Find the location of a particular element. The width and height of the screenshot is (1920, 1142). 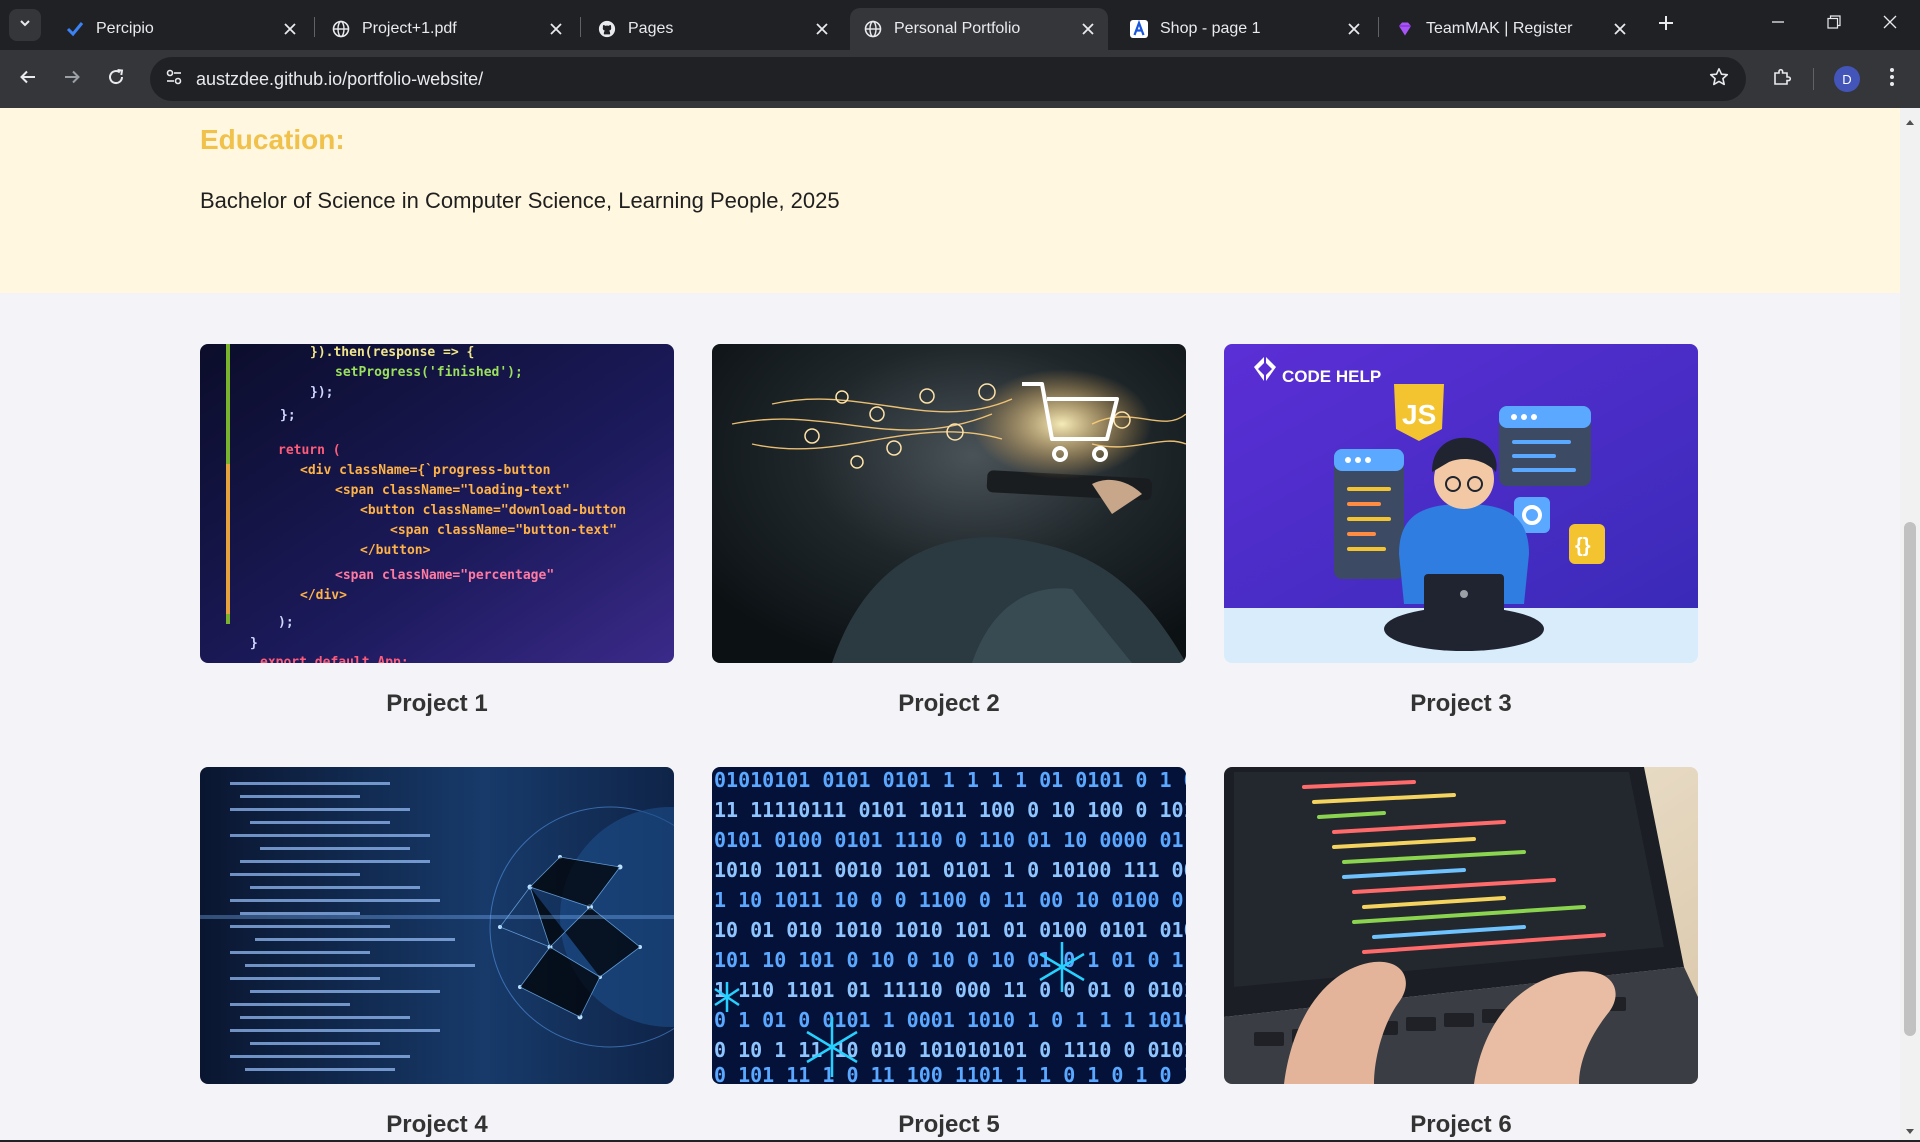

reload-button is located at coordinates (116, 79).